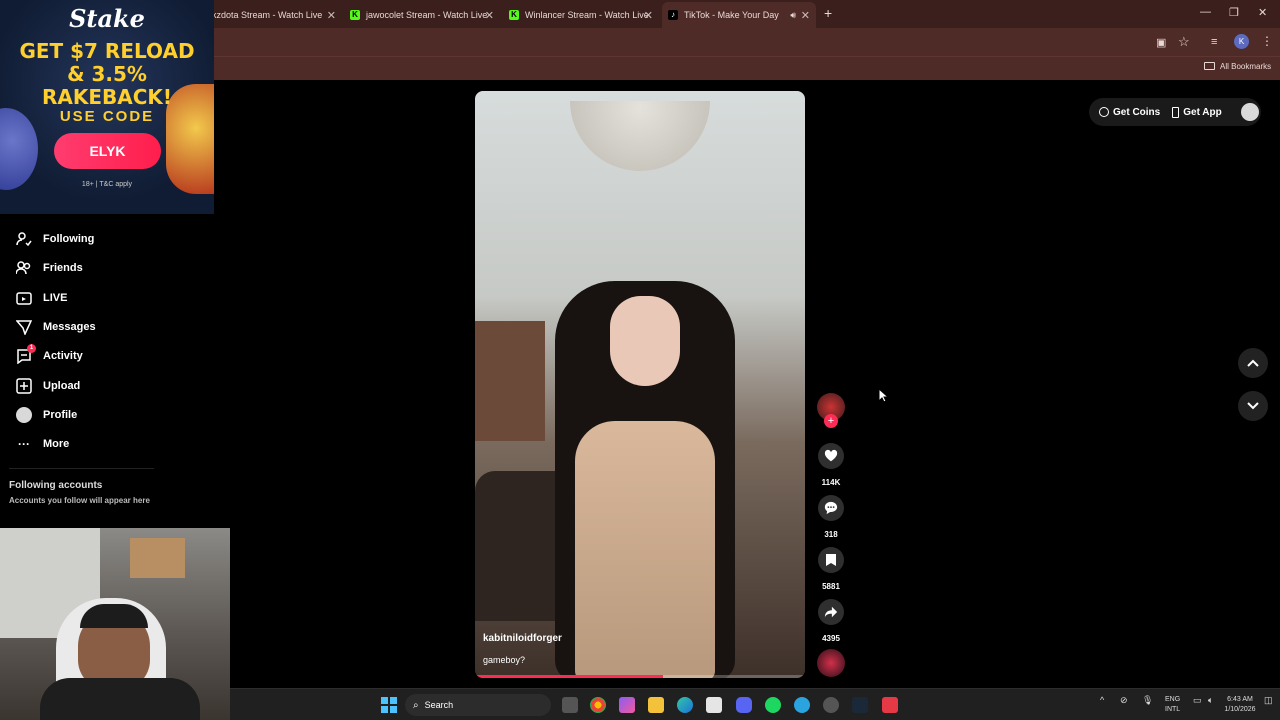 This screenshot has height=720, width=1280. I want to click on task-view-icon, so click(570, 705).